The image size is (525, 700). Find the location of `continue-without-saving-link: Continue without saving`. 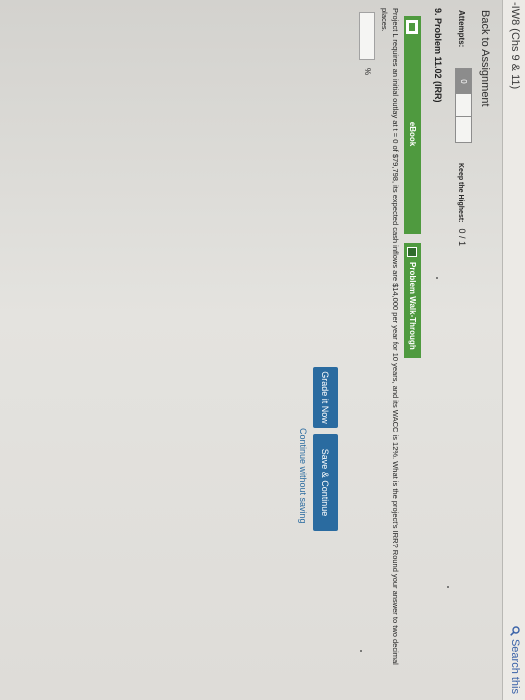

continue-without-saving-link: Continue without saving is located at coordinates (303, 476).